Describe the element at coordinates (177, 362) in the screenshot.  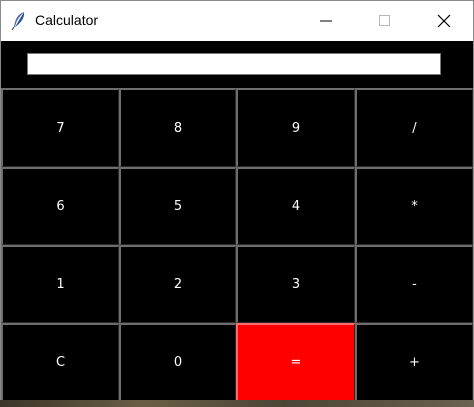
I see `key-0: 0` at that location.